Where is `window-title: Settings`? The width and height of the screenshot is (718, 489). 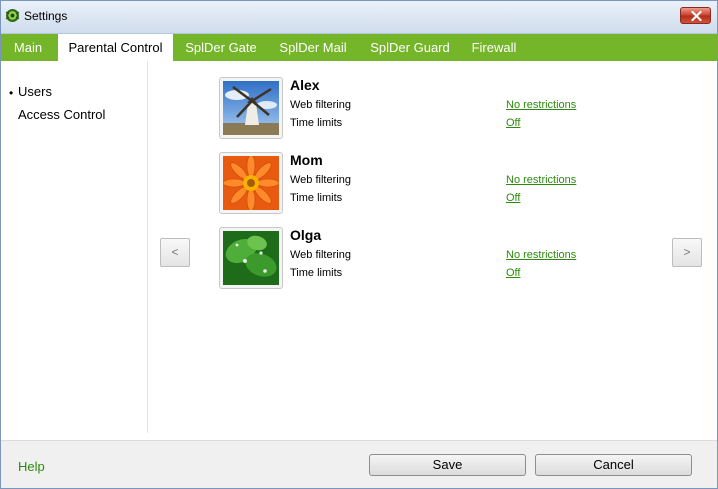
window-title: Settings is located at coordinates (46, 16).